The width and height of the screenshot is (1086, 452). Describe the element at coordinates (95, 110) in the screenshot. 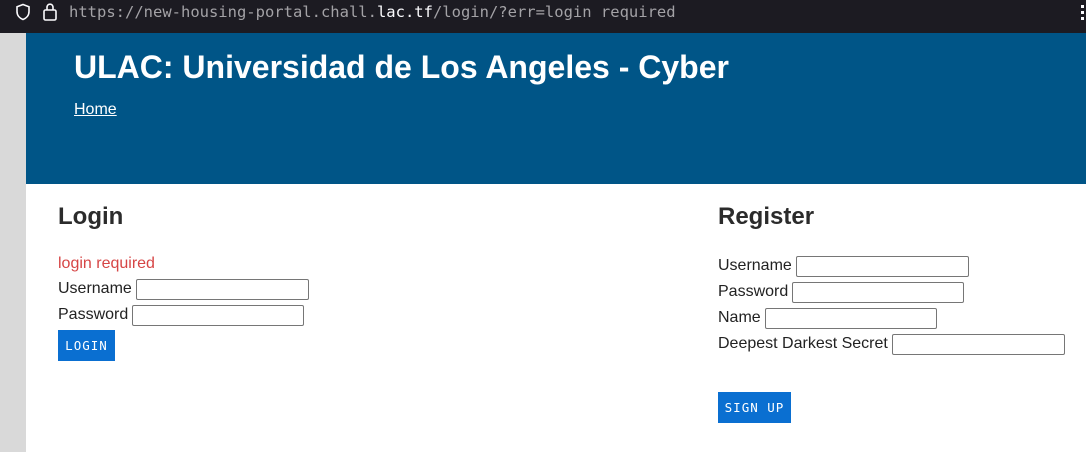

I see `home-link: Home` at that location.